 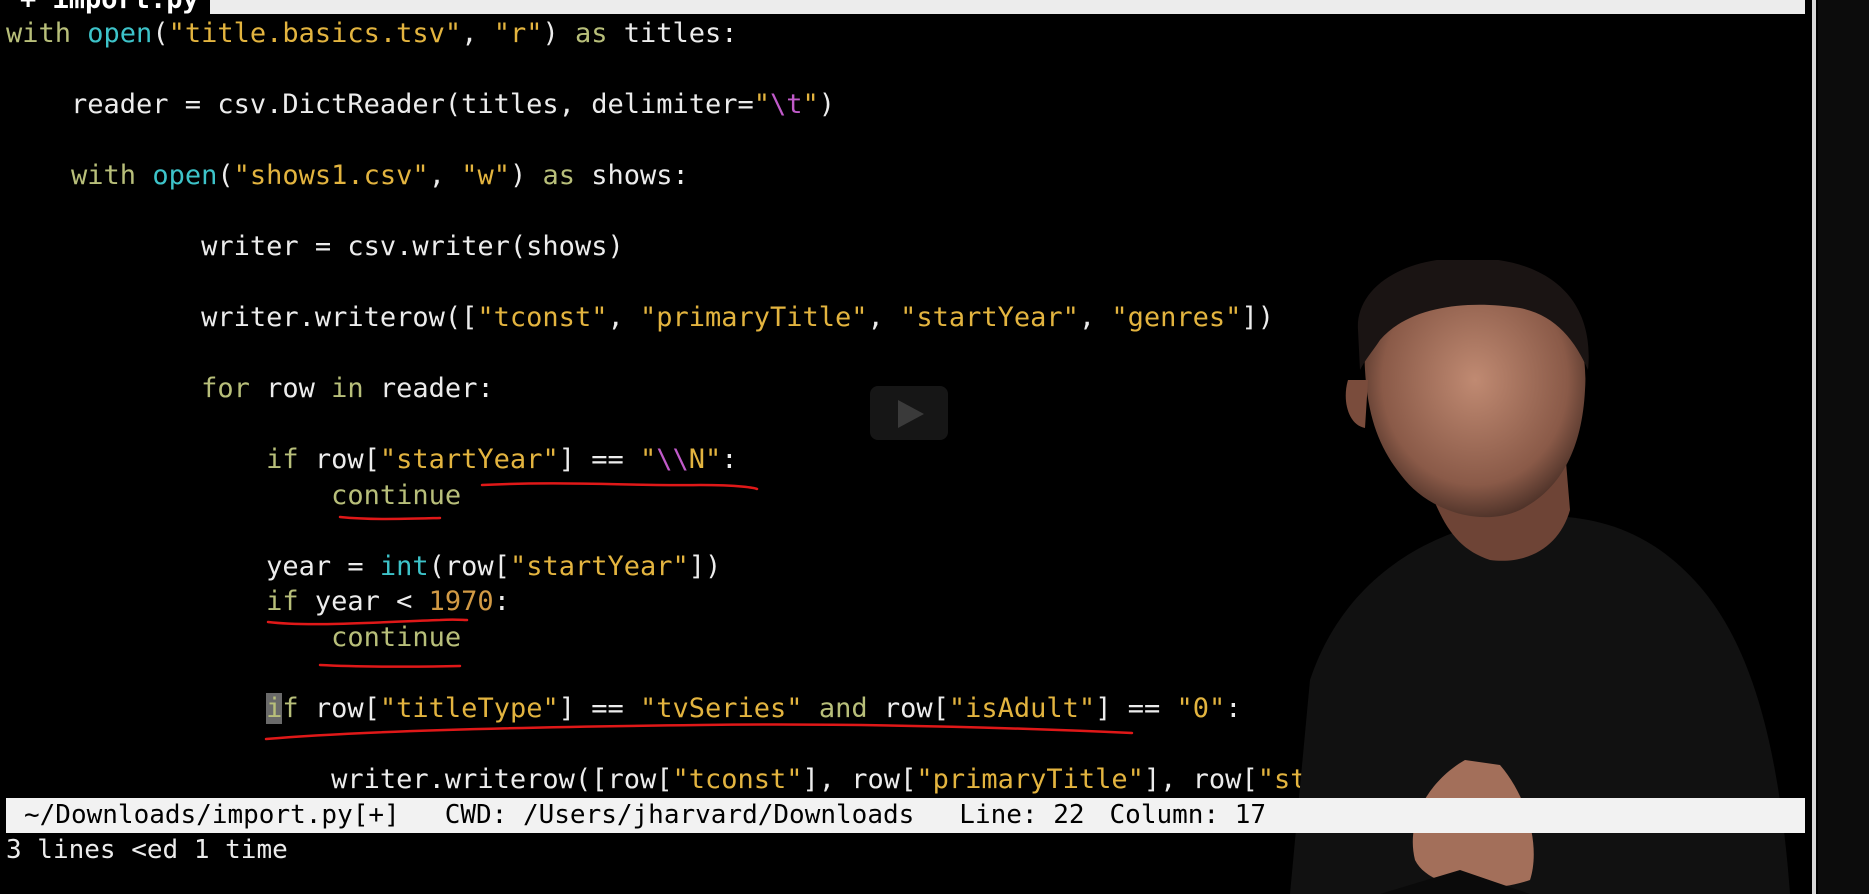 I want to click on code-token: "titleType", so click(x=469, y=708).